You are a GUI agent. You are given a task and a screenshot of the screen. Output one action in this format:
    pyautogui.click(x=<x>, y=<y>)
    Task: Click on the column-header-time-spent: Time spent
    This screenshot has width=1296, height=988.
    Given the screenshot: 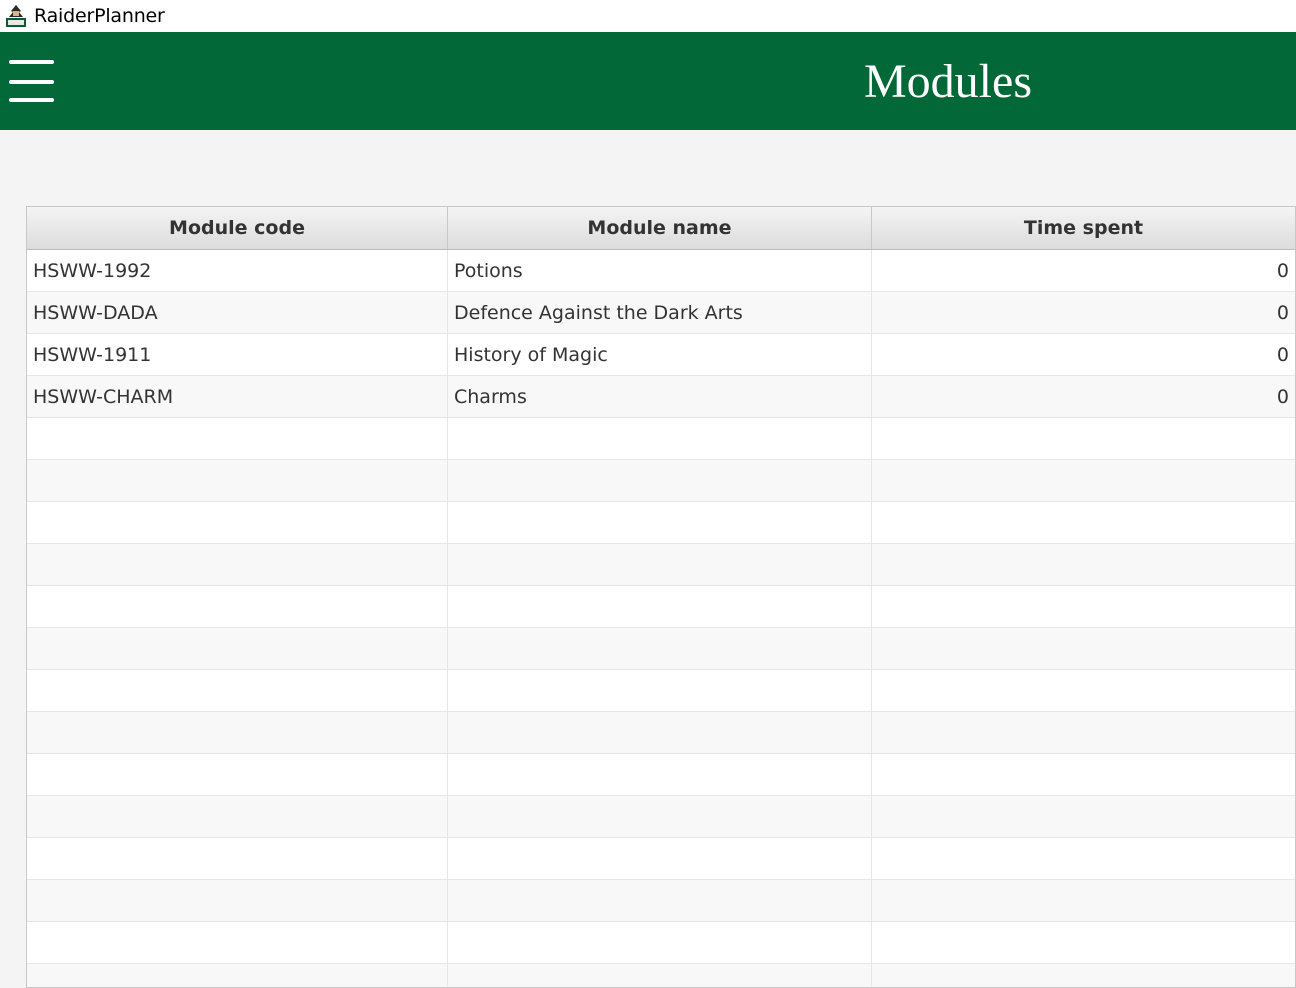 What is the action you would take?
    pyautogui.click(x=1083, y=228)
    